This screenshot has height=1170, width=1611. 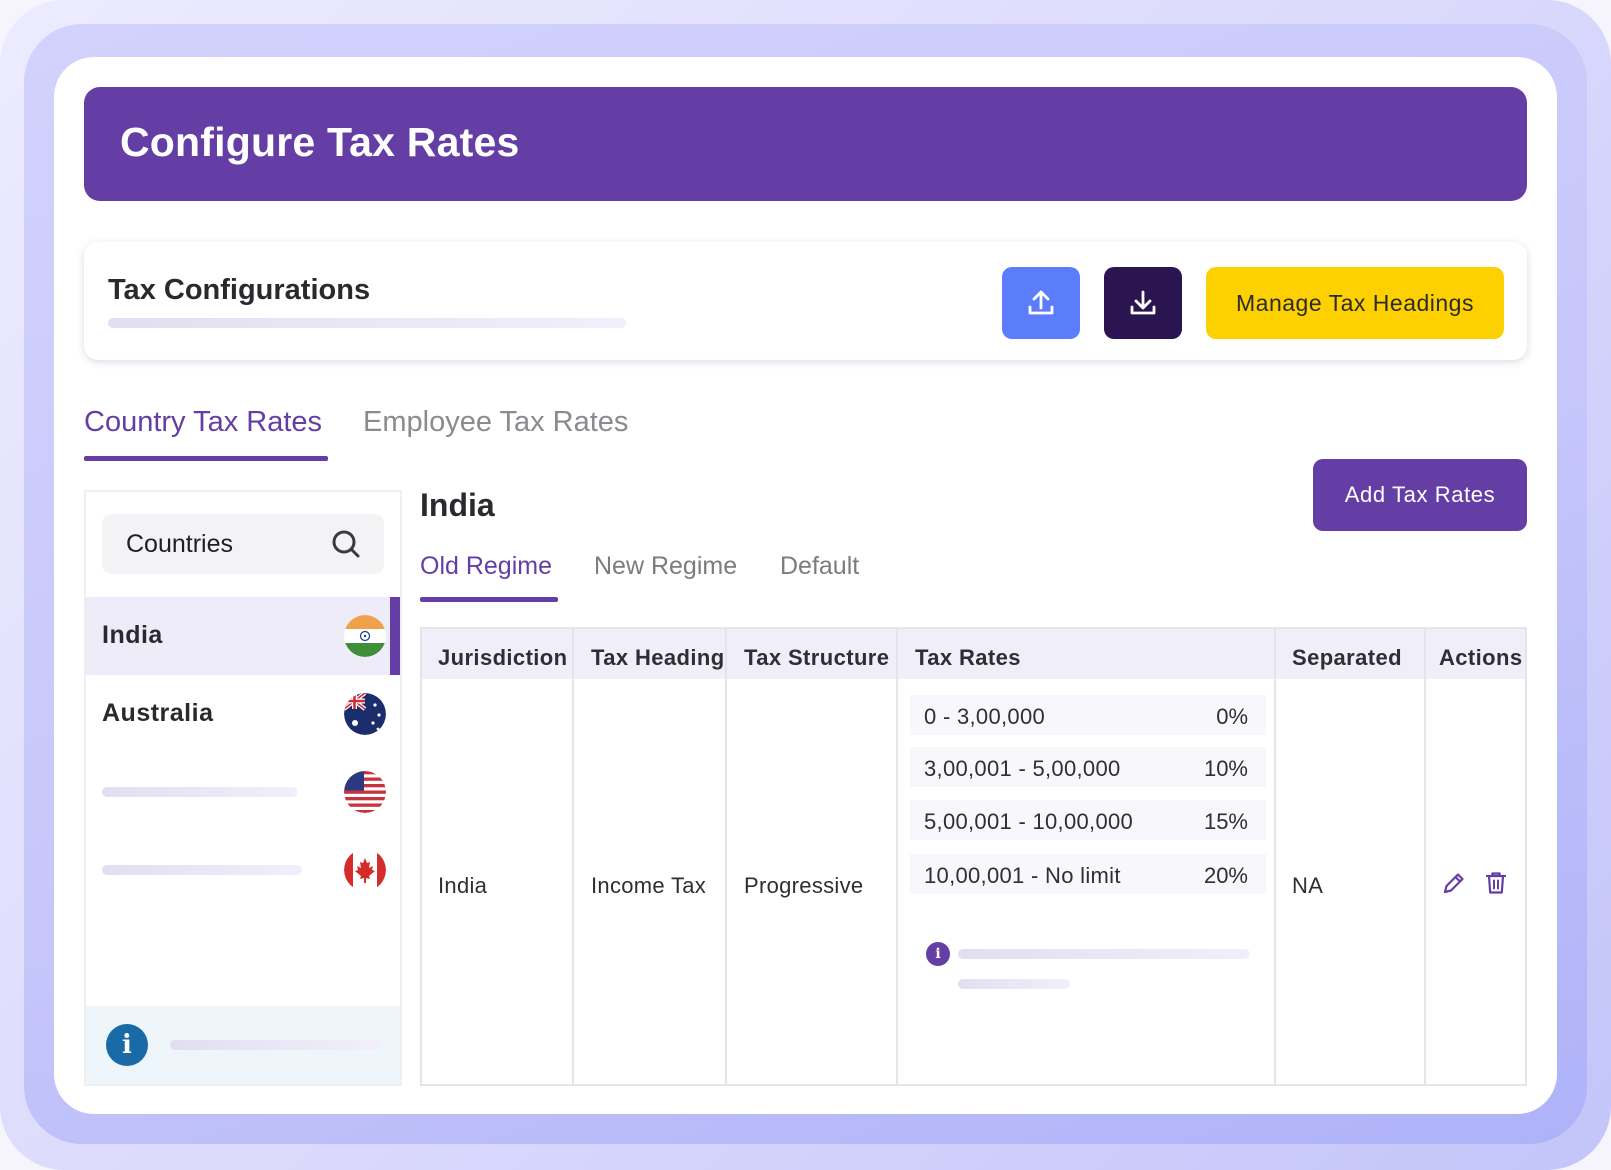 I want to click on column-header-jurisdiction: Jurisdiction, so click(x=503, y=657).